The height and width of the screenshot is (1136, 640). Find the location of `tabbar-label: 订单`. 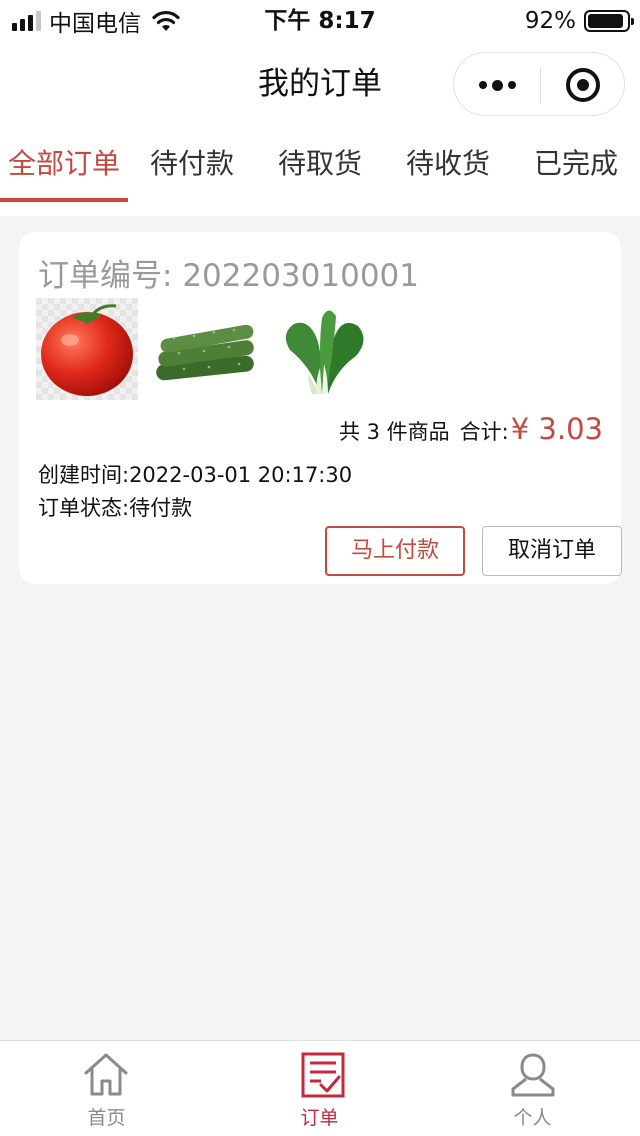

tabbar-label: 订单 is located at coordinates (319, 1118).